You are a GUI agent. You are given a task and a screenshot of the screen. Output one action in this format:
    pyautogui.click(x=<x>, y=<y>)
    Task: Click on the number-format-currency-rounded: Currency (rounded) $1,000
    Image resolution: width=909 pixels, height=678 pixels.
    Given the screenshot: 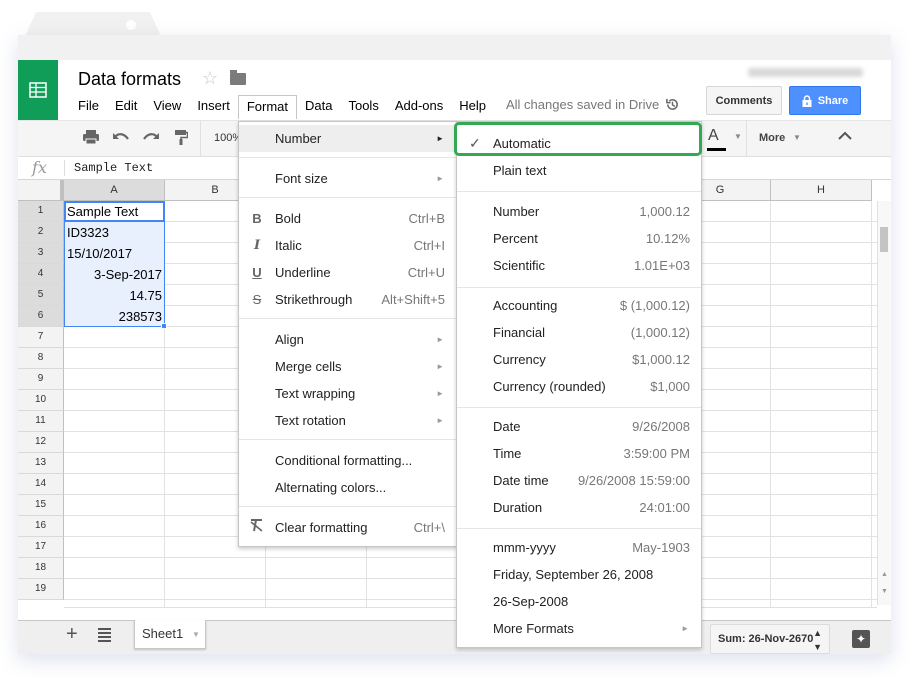 What is the action you would take?
    pyautogui.click(x=579, y=386)
    